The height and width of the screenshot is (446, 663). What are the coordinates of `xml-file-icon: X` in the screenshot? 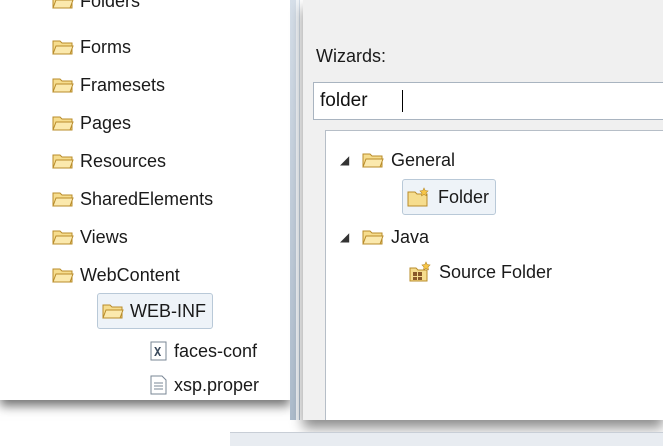 It's located at (159, 351).